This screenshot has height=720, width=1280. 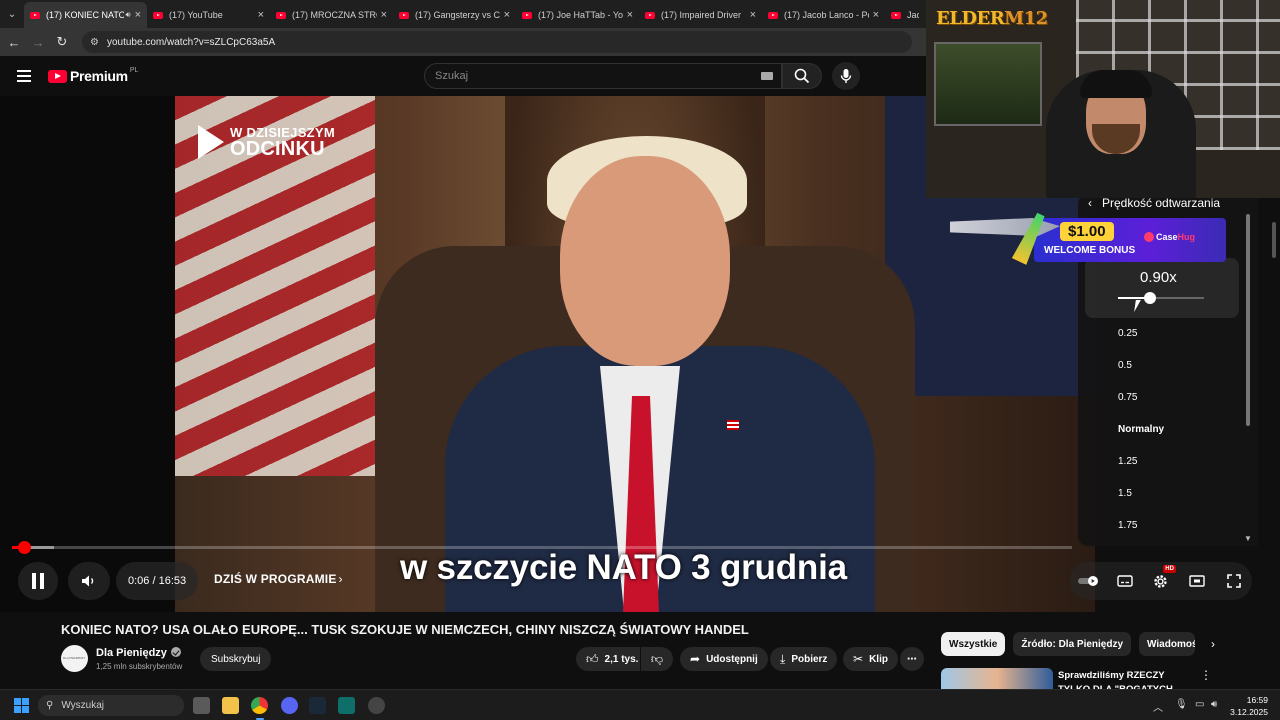 What do you see at coordinates (1127, 461) in the screenshot?
I see `speed-option: 1.25` at bounding box center [1127, 461].